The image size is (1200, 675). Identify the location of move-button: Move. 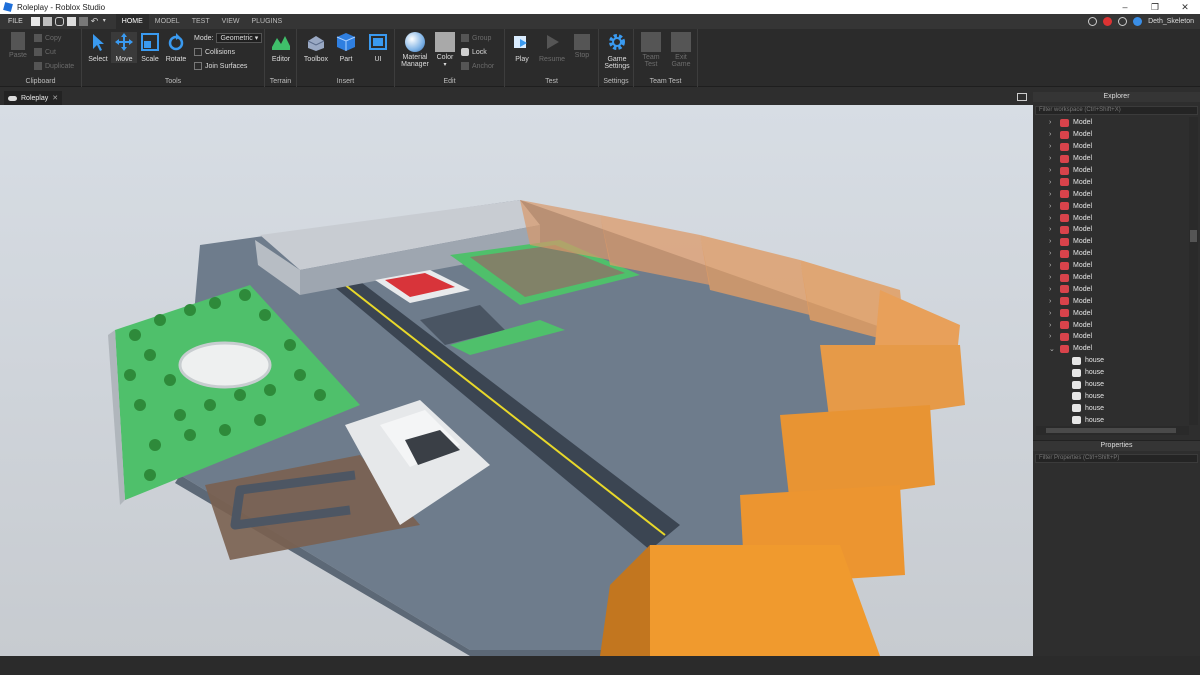
(124, 47).